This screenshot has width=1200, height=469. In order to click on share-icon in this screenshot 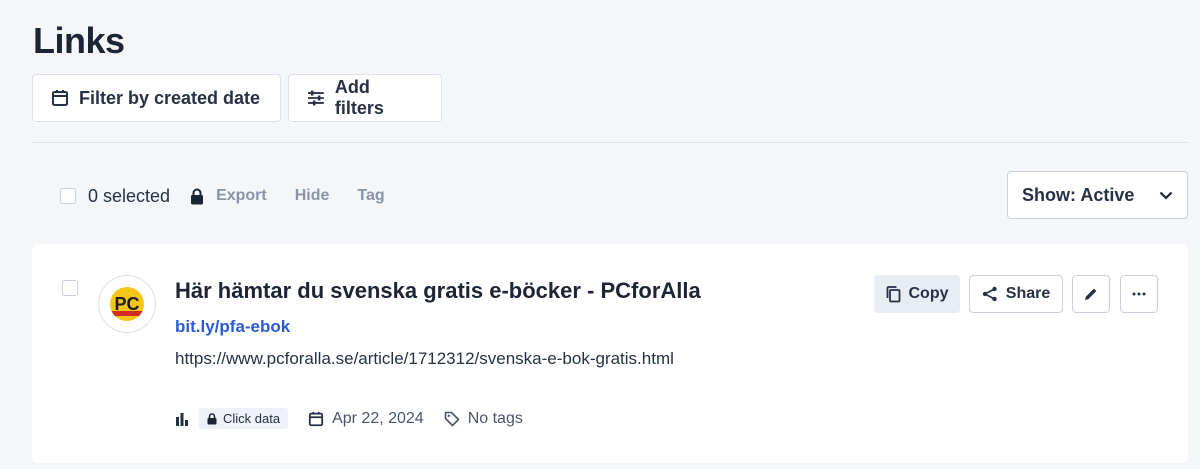, I will do `click(989, 294)`.